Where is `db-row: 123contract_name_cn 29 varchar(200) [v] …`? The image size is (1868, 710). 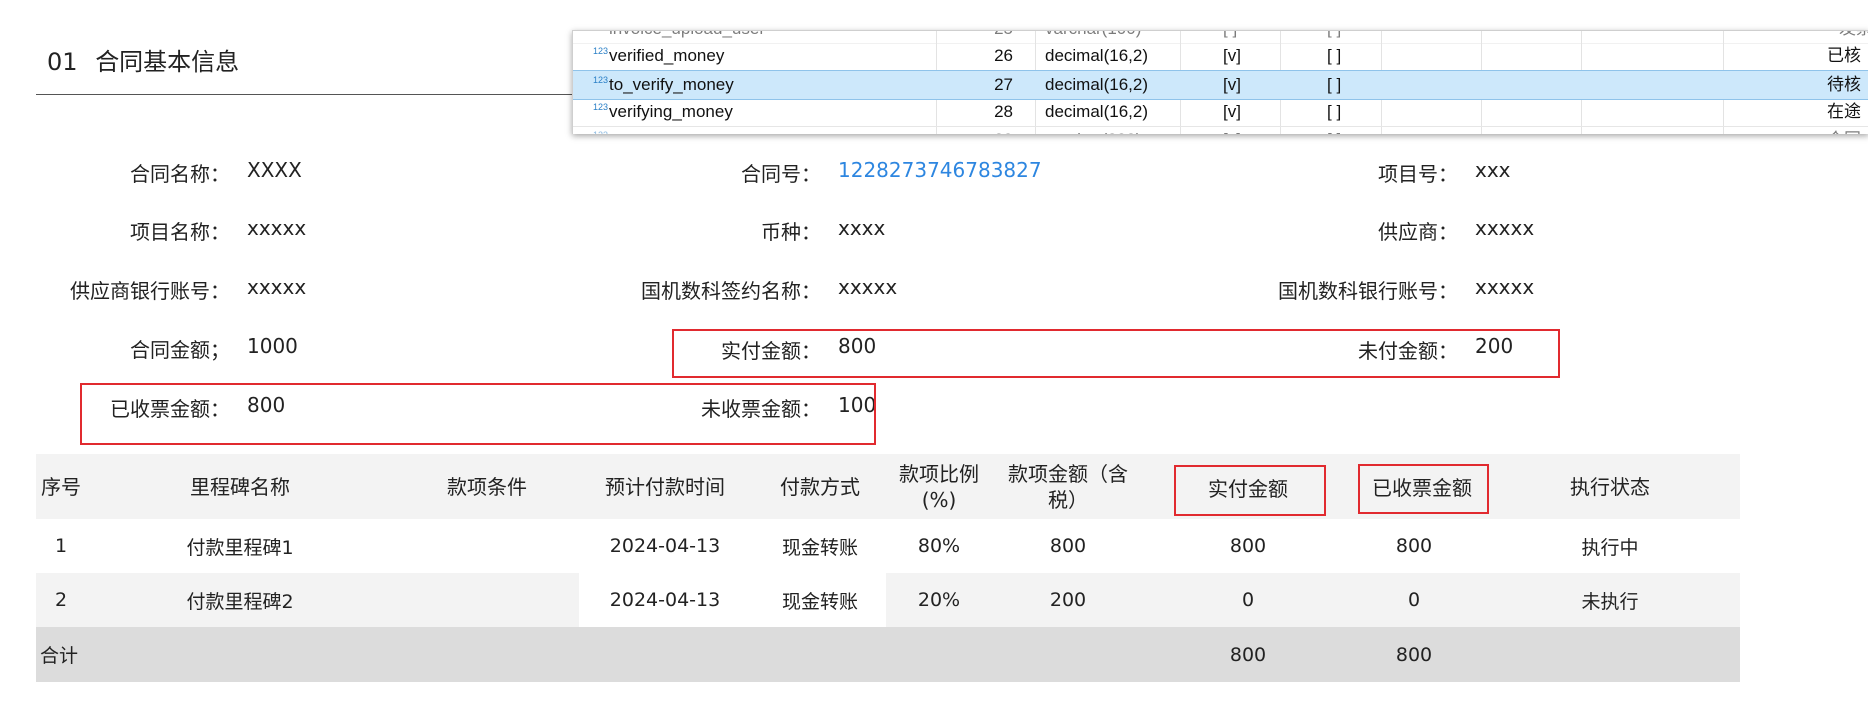
db-row: 123contract_name_cn 29 varchar(200) [v] … is located at coordinates (1220, 130).